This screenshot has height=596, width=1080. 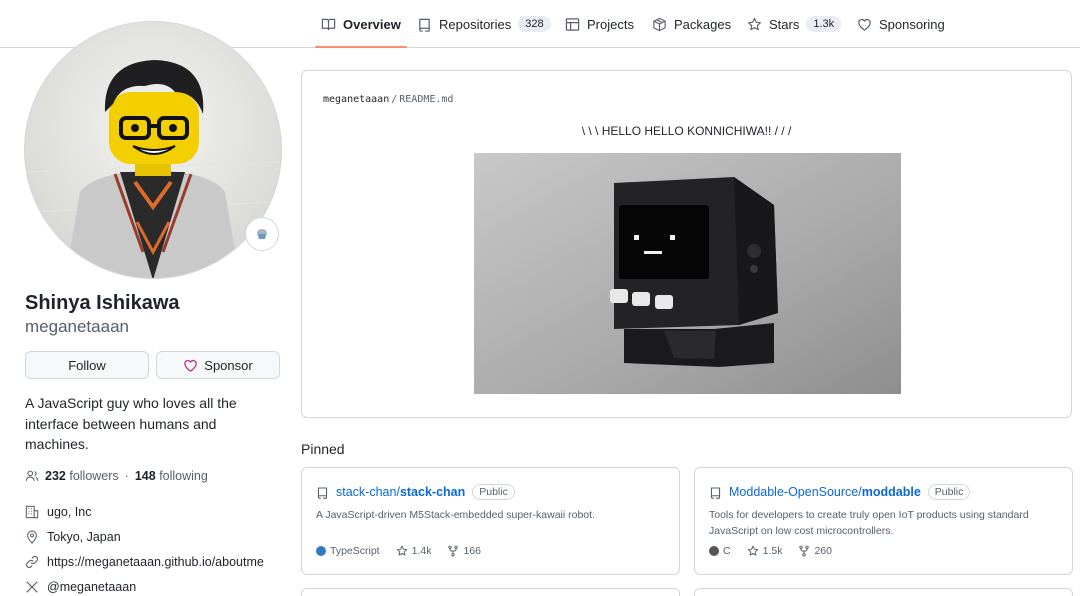 What do you see at coordinates (784, 24) in the screenshot?
I see `tab-stars-label: Stars` at bounding box center [784, 24].